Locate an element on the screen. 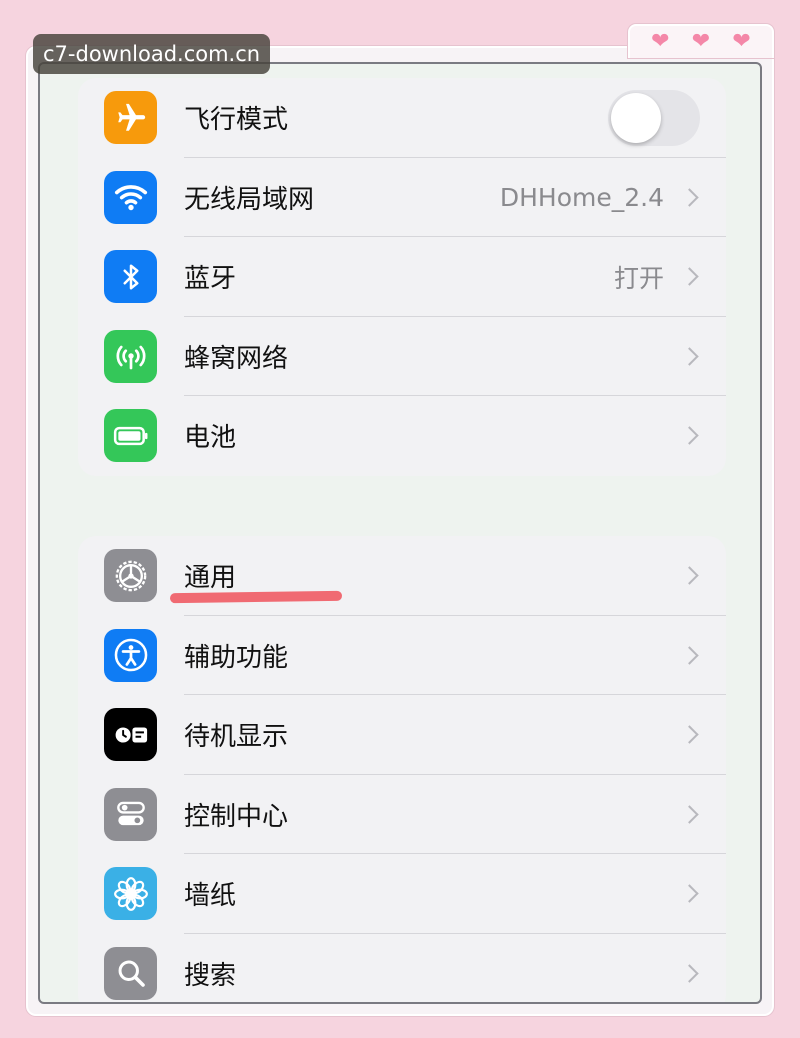  settings-row-label: 通用 is located at coordinates (210, 578).